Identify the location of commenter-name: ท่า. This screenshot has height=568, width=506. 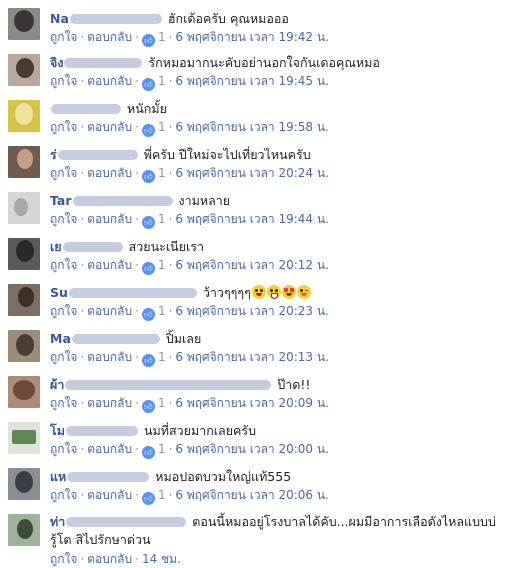
(57, 521).